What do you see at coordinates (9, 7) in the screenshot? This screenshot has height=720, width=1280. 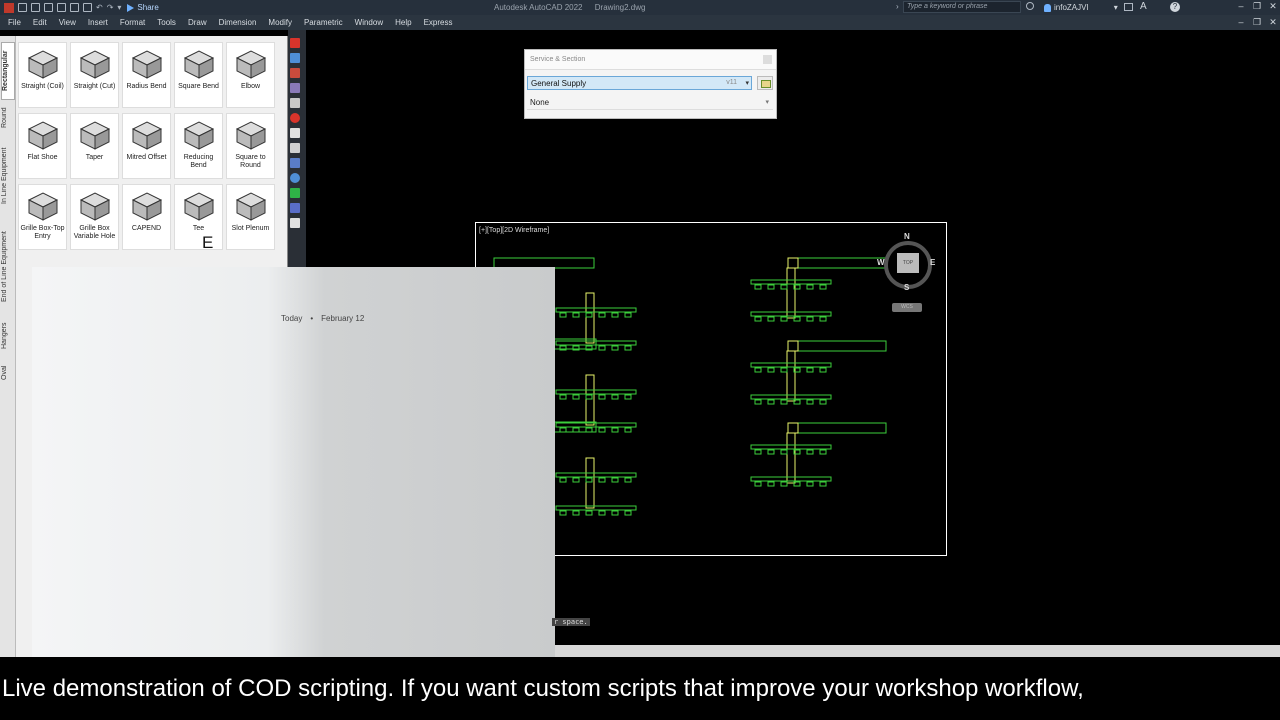 I see `app-menu-icon` at bounding box center [9, 7].